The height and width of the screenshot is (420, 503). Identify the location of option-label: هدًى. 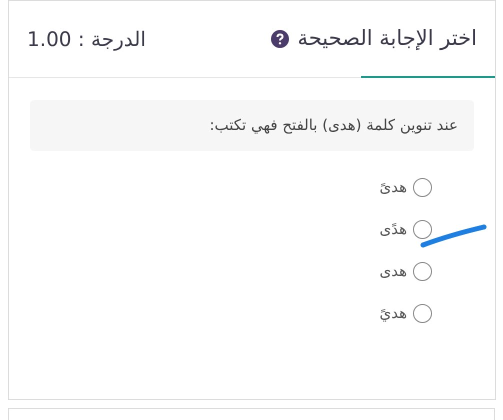
(393, 229).